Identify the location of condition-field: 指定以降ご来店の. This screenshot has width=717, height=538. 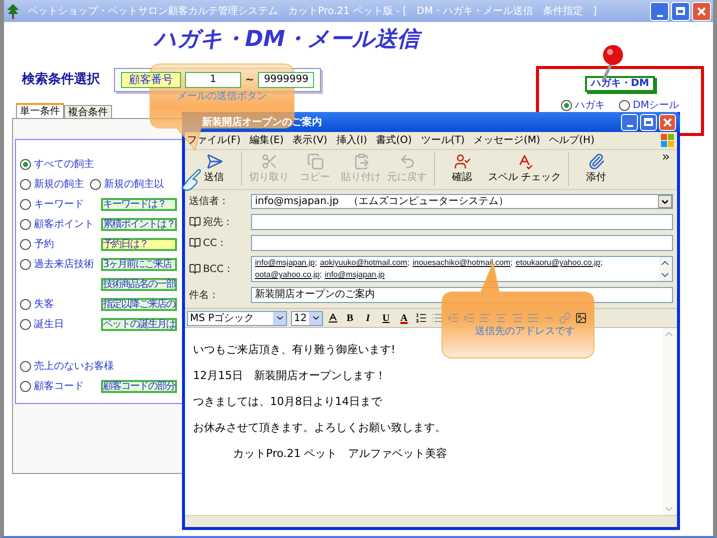
(139, 304).